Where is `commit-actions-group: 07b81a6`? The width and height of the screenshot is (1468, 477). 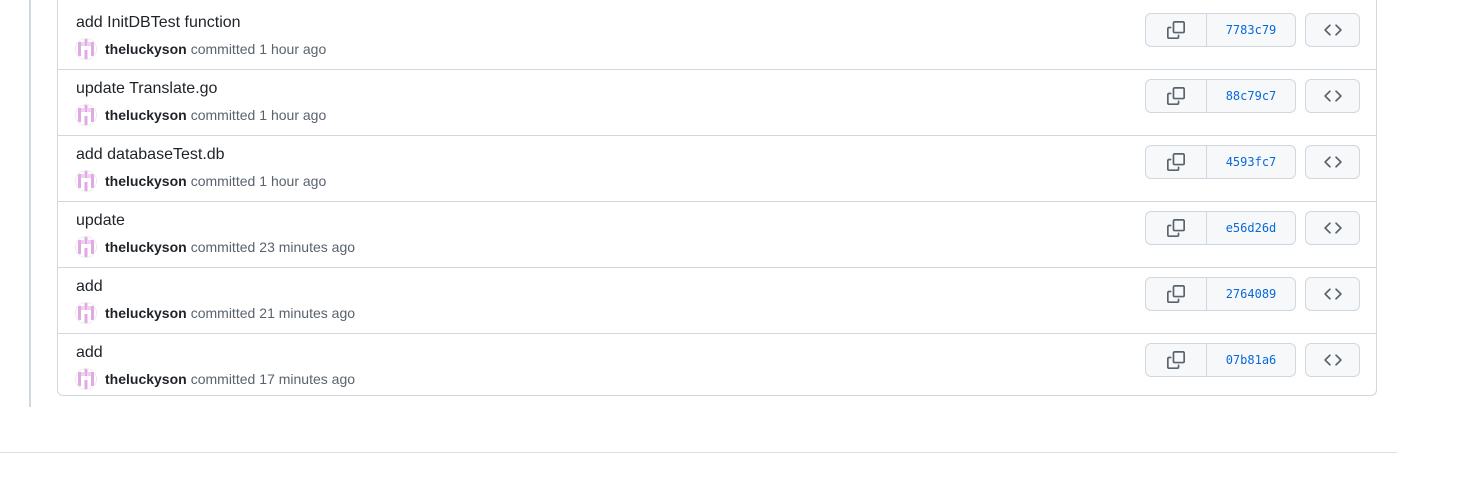
commit-actions-group: 07b81a6 is located at coordinates (1220, 360).